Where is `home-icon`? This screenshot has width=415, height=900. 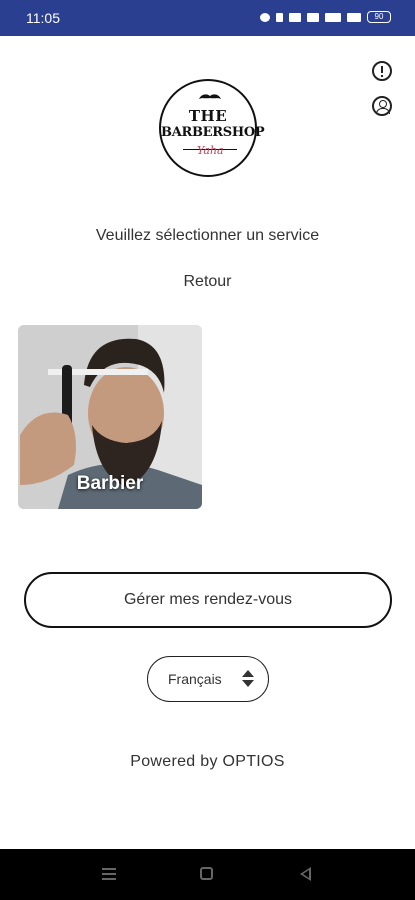
home-icon is located at coordinates (206, 873).